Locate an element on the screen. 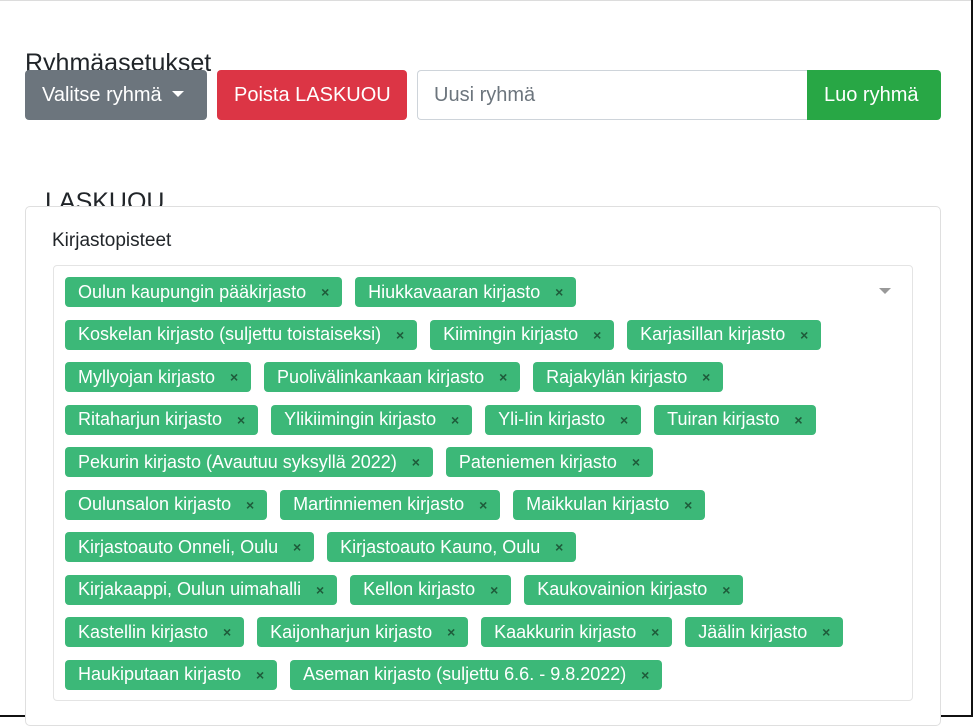  library-tag: Maikkulan kirjasto × is located at coordinates (609, 504).